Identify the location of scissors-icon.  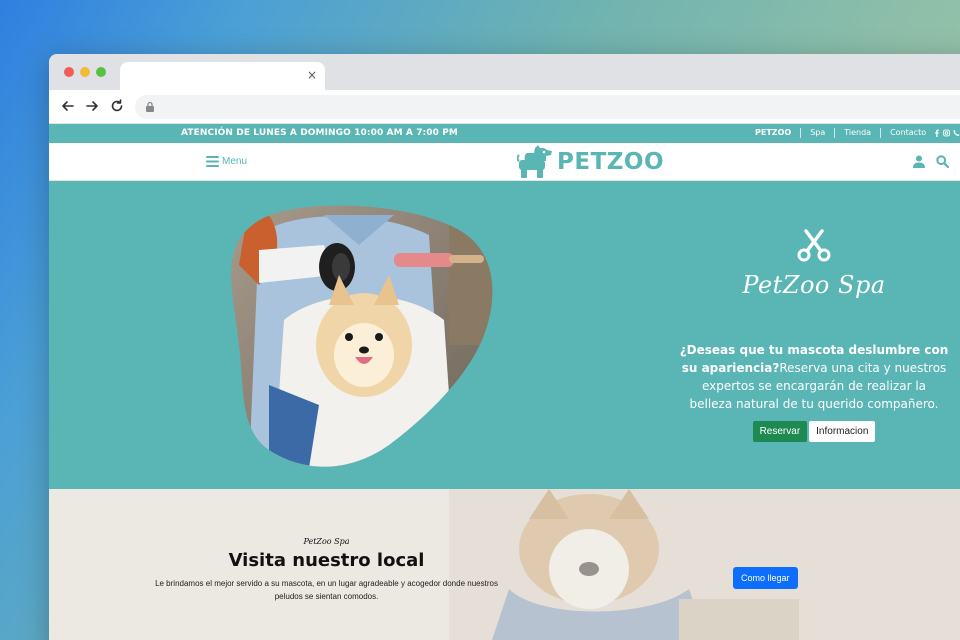
(814, 245).